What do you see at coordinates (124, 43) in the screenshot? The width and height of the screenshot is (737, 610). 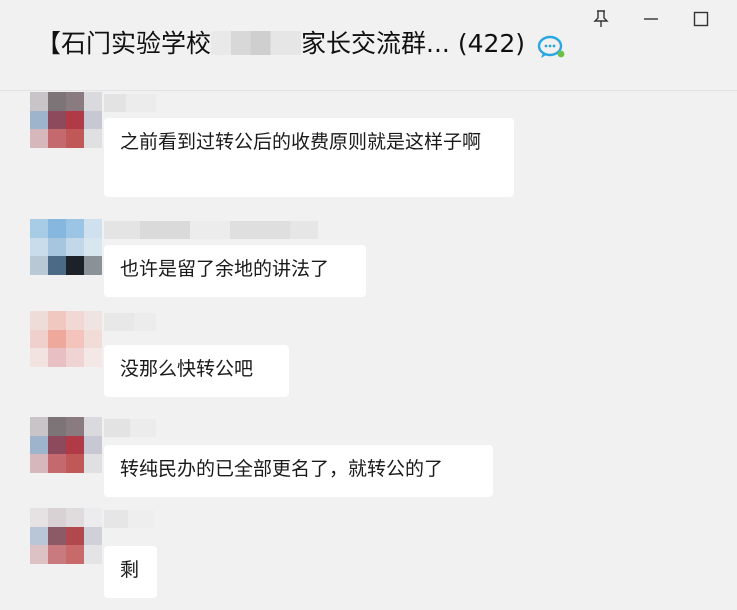 I see `chat-title-prefix: 【石门实验学校` at bounding box center [124, 43].